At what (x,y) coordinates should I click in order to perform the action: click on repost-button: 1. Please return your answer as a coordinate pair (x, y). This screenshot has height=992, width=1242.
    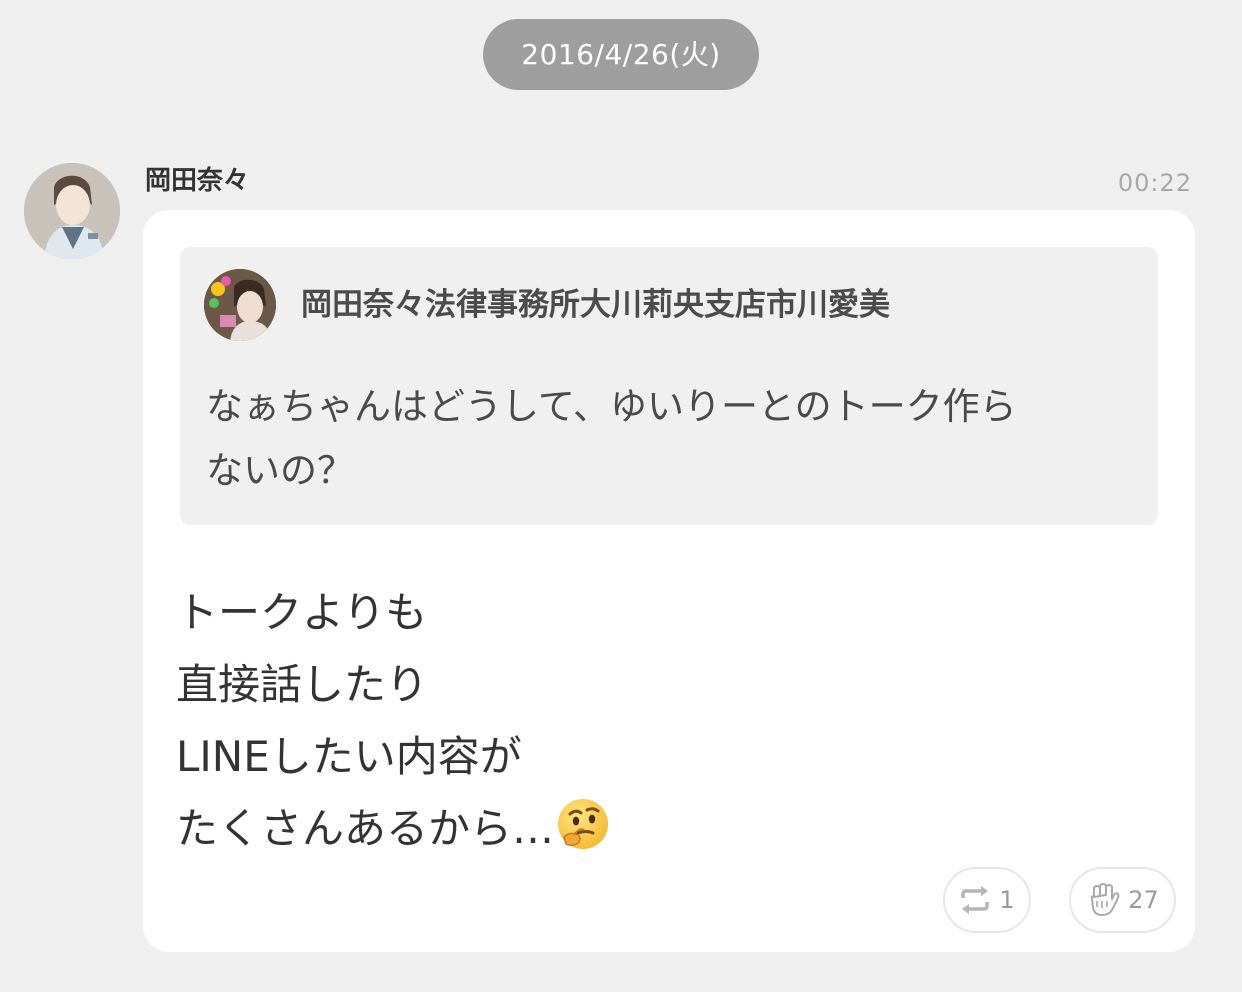
    Looking at the image, I should click on (987, 900).